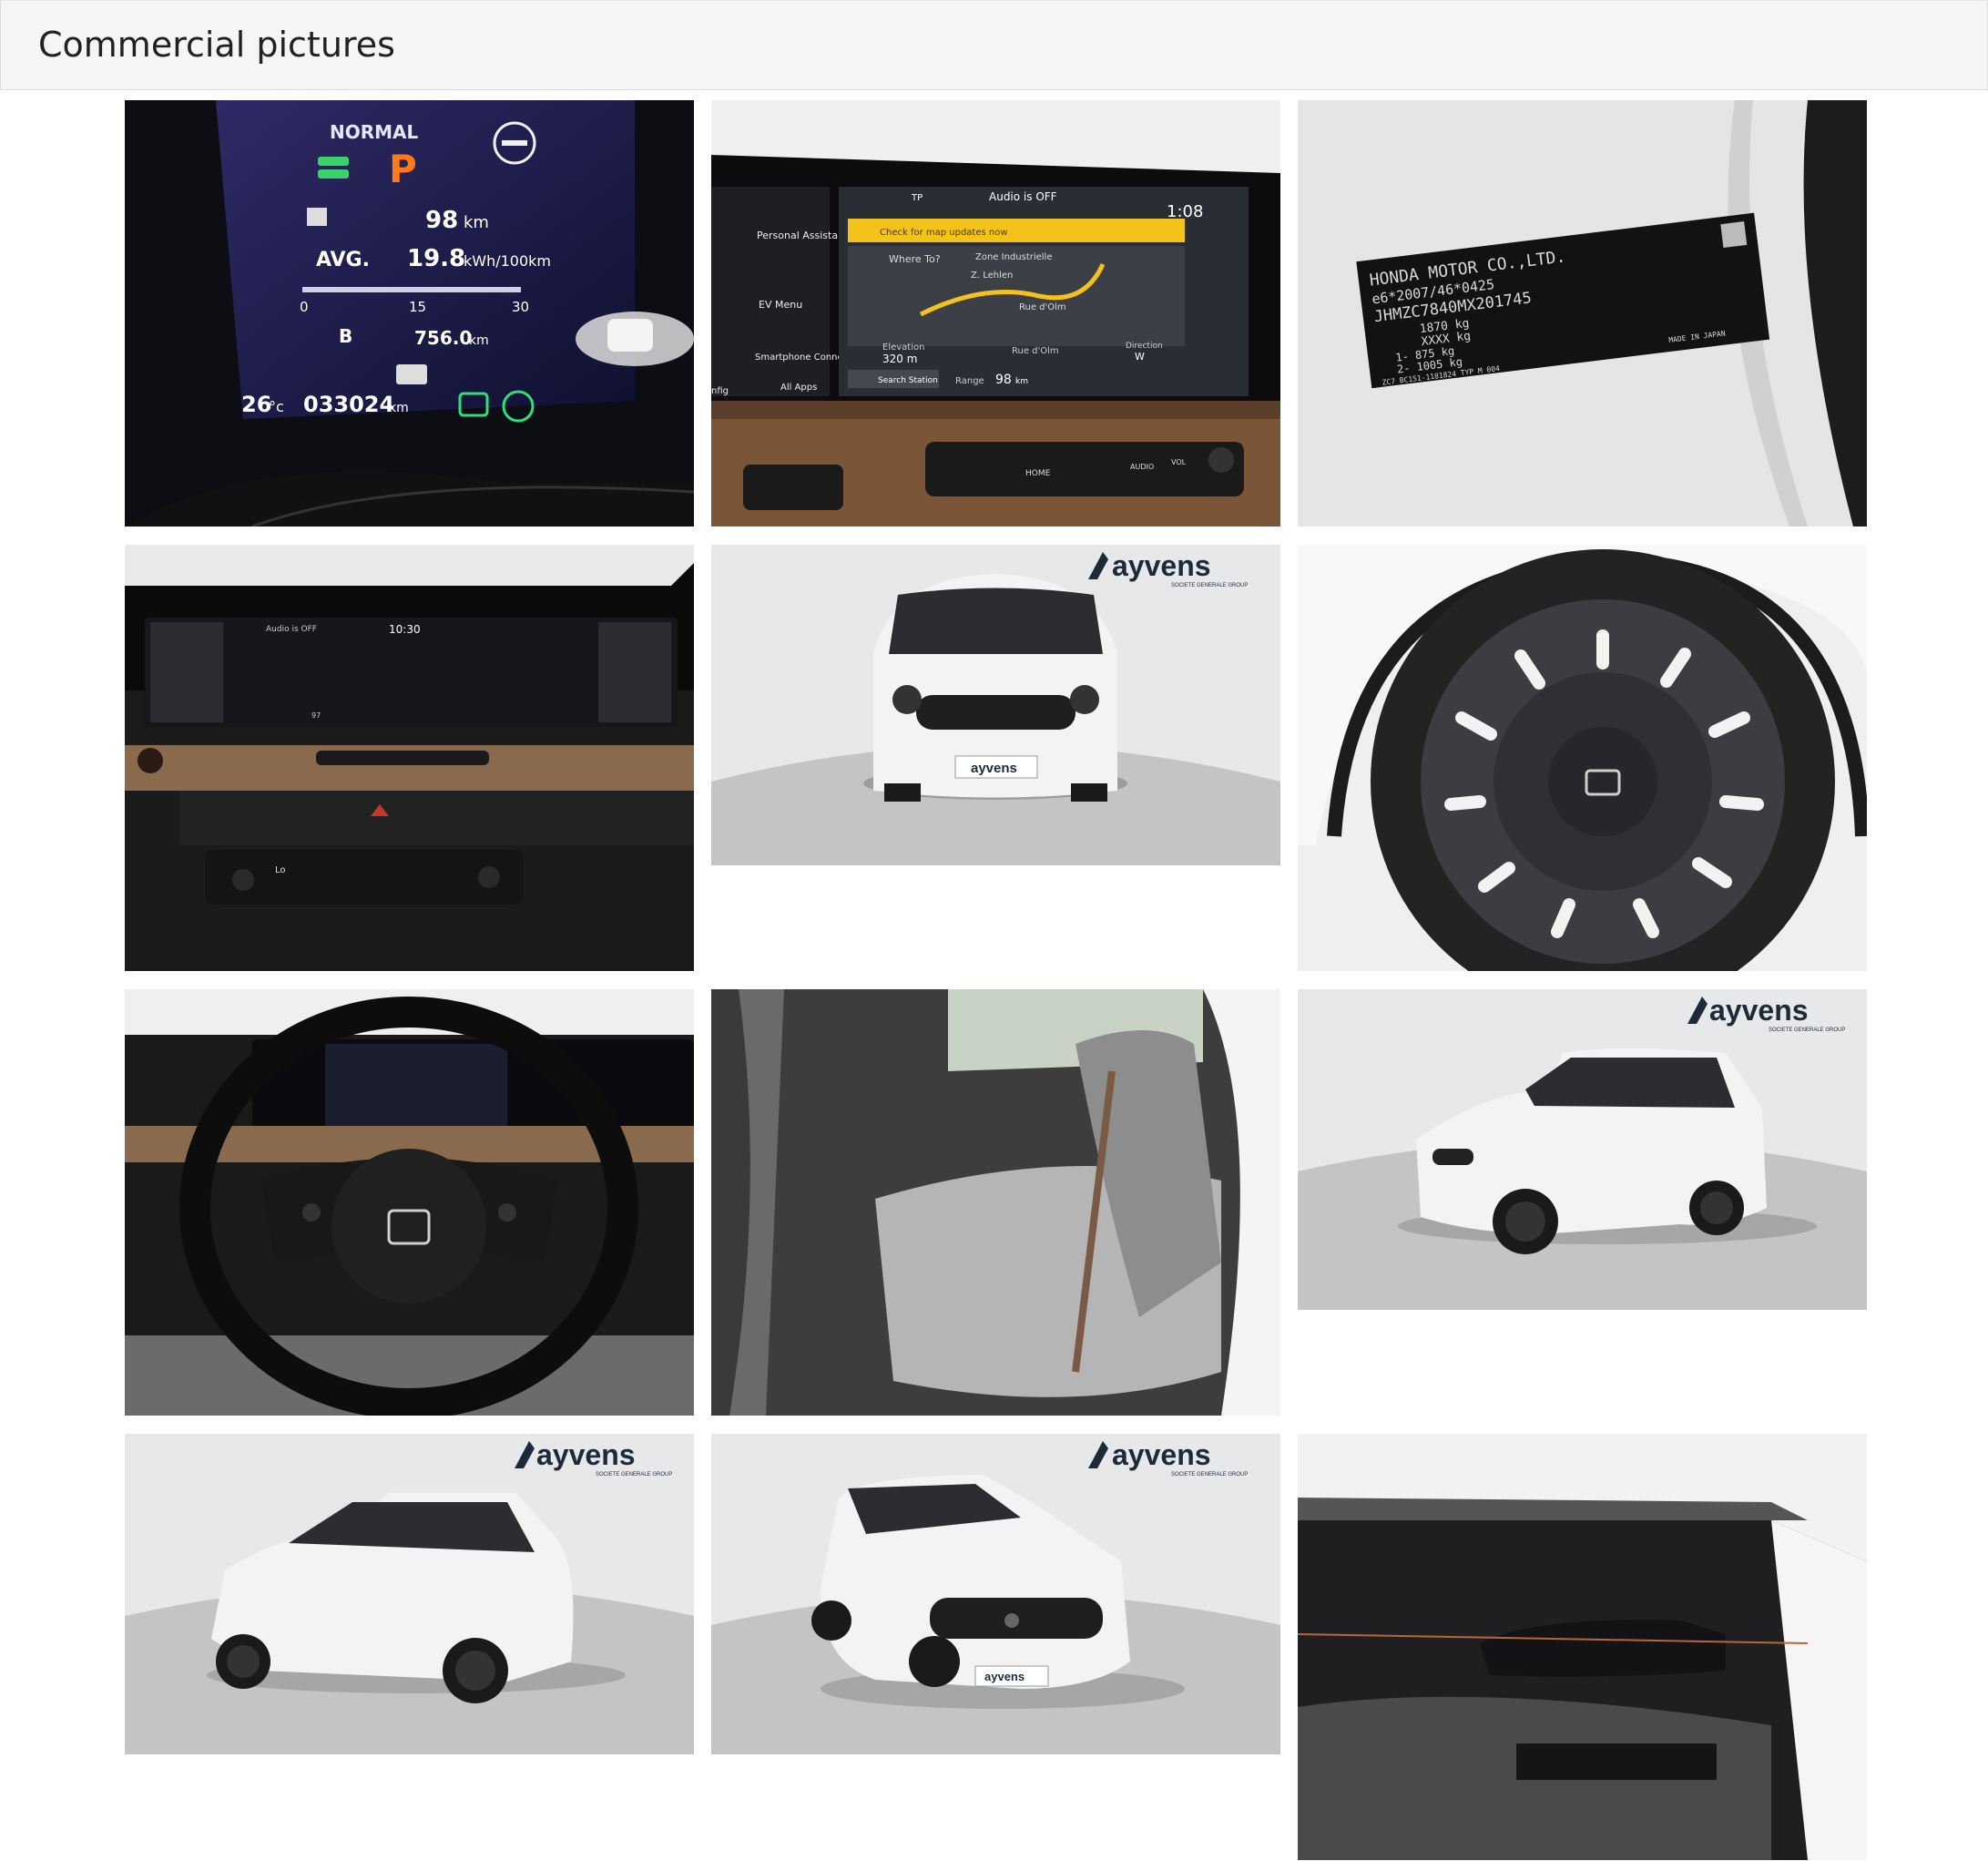  What do you see at coordinates (216, 45) in the screenshot?
I see `page-title: Commercial pictures` at bounding box center [216, 45].